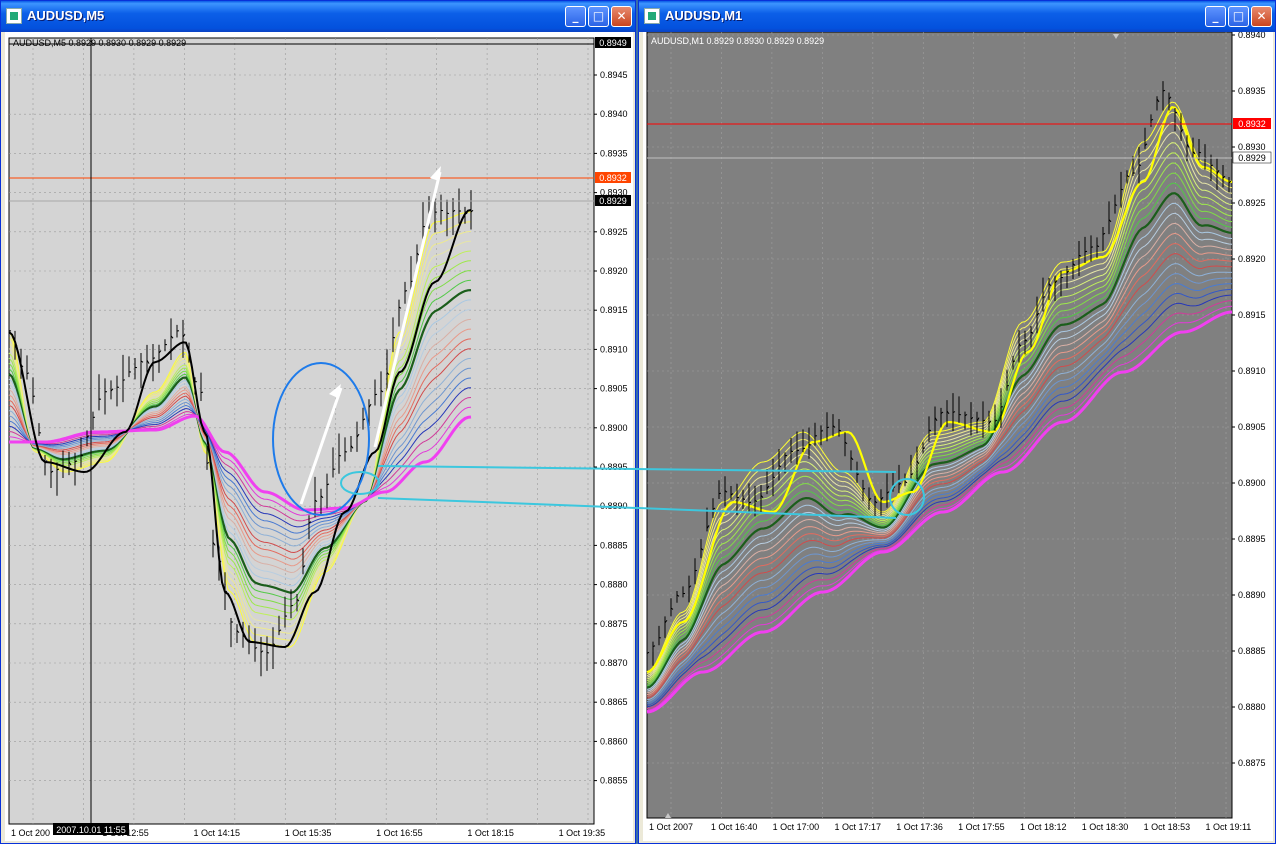  Describe the element at coordinates (981, 827) in the screenshot. I see `time-label: 1 Oct 17:55` at that location.